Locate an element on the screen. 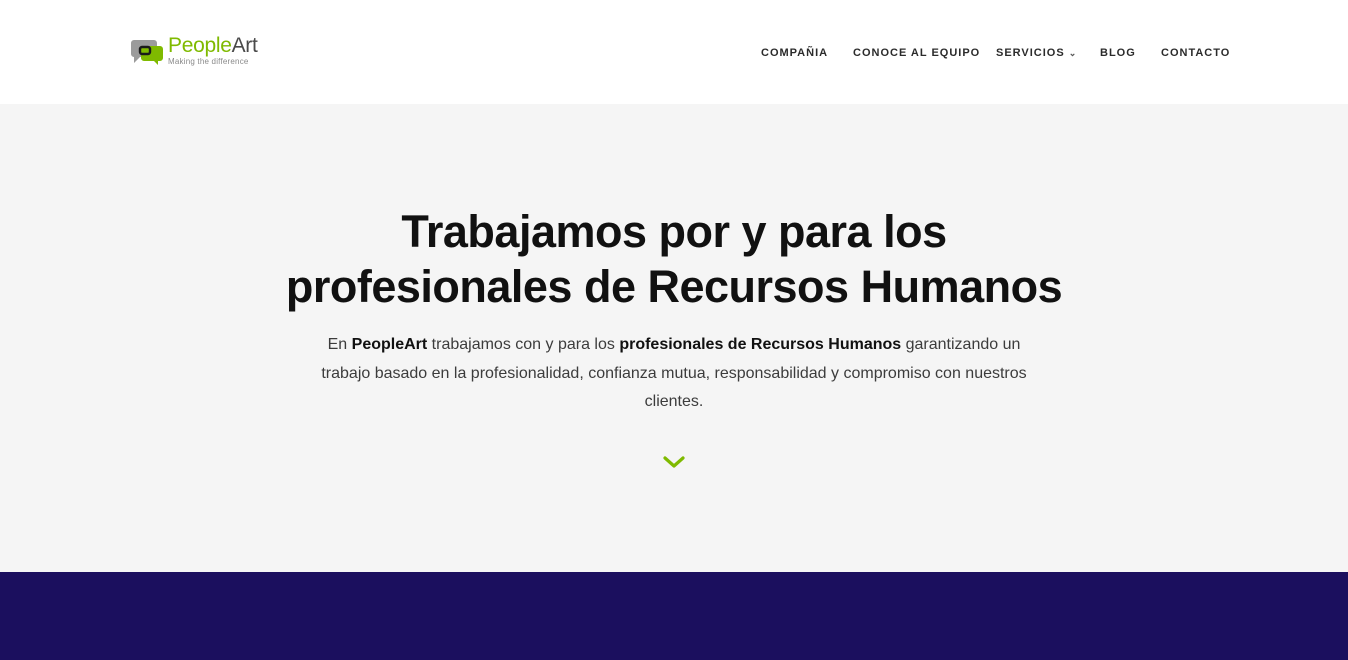  nav-item-contacto: CONTACTO is located at coordinates (1195, 55).